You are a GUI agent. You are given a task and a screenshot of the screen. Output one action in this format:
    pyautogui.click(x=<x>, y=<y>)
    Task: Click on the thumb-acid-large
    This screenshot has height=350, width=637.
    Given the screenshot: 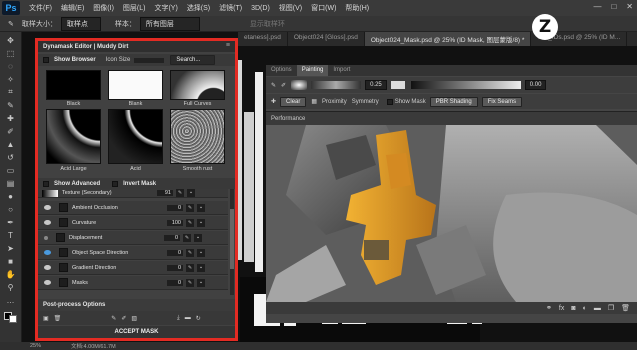 What is the action you would take?
    pyautogui.click(x=73, y=136)
    